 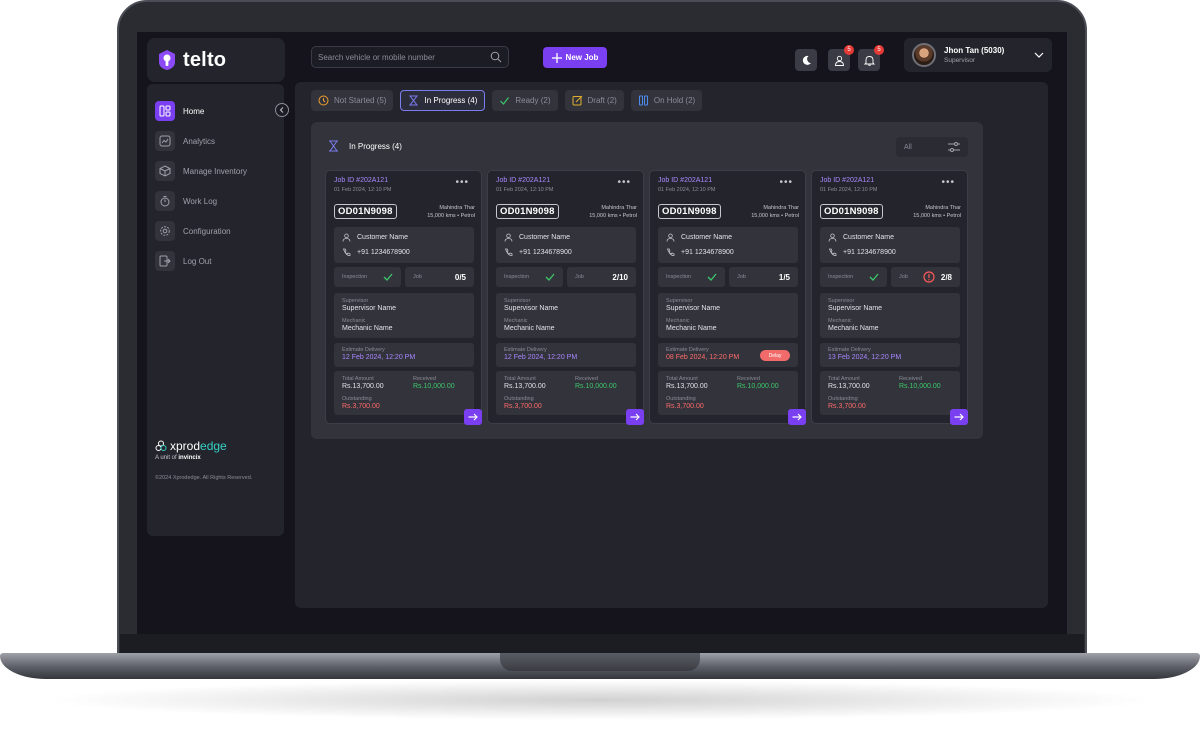 I want to click on sidebar-item-analytics: Analytics, so click(x=185, y=141).